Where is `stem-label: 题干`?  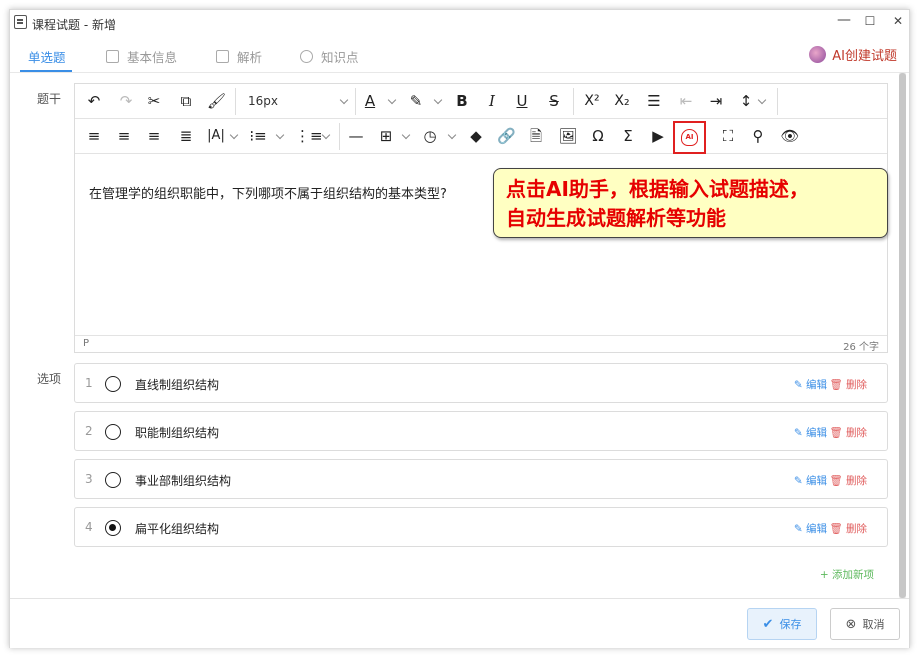
stem-label: 题干 is located at coordinates (49, 99).